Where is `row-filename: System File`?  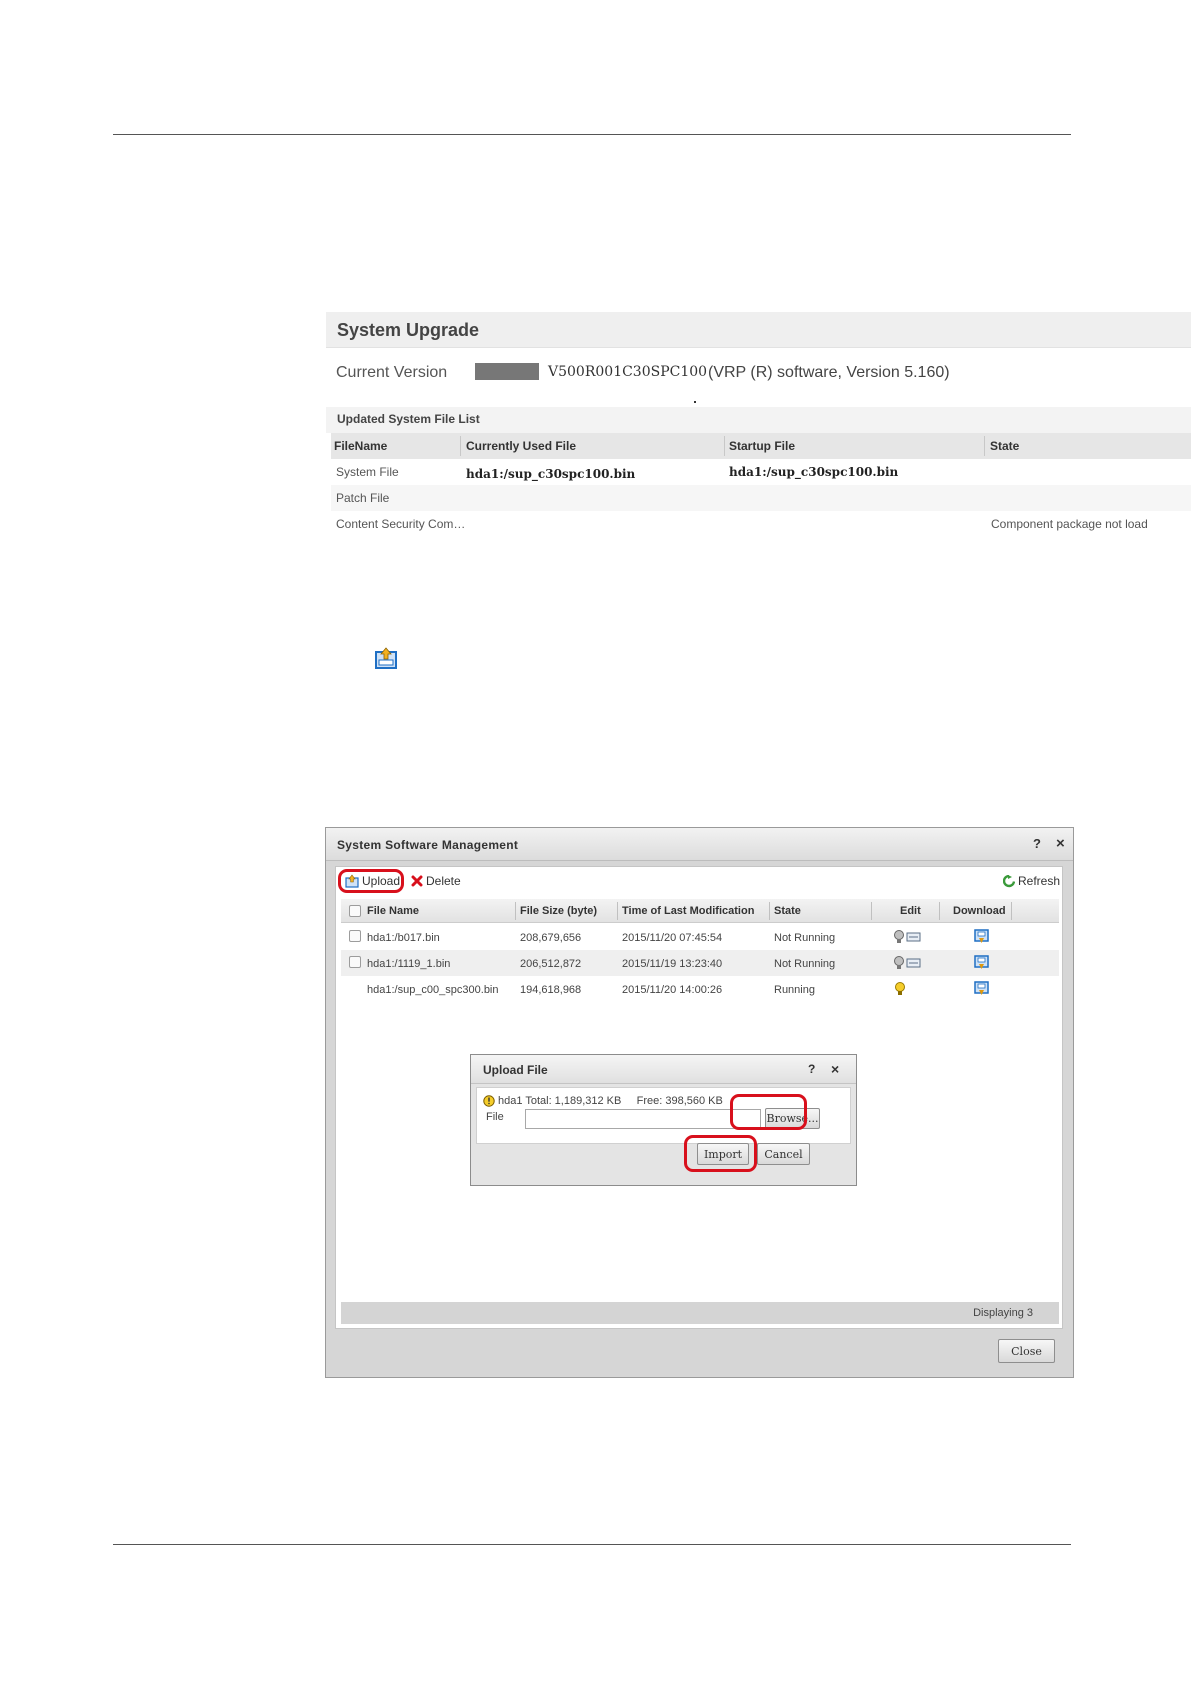 row-filename: System File is located at coordinates (367, 472).